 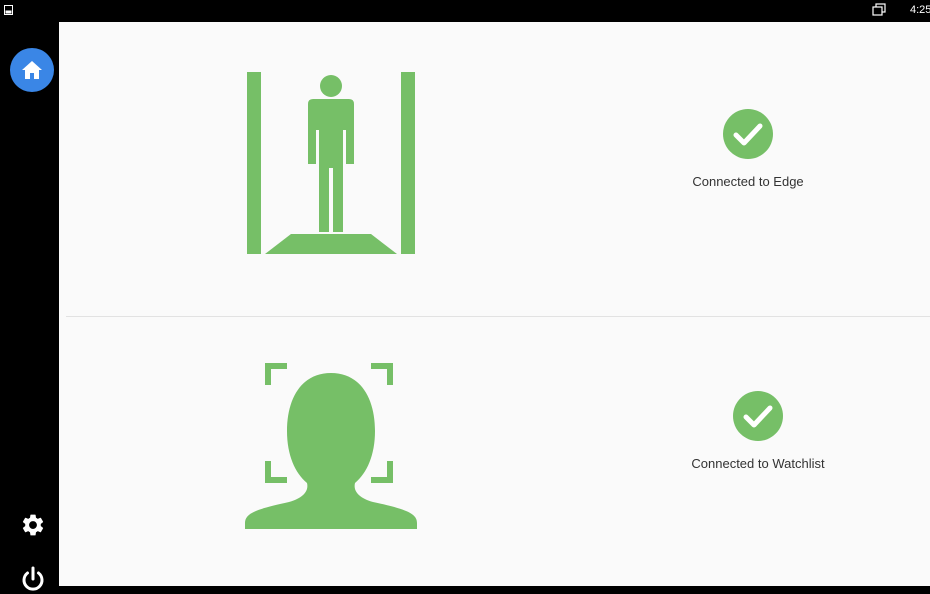 What do you see at coordinates (8, 10) in the screenshot?
I see `notification-icon` at bounding box center [8, 10].